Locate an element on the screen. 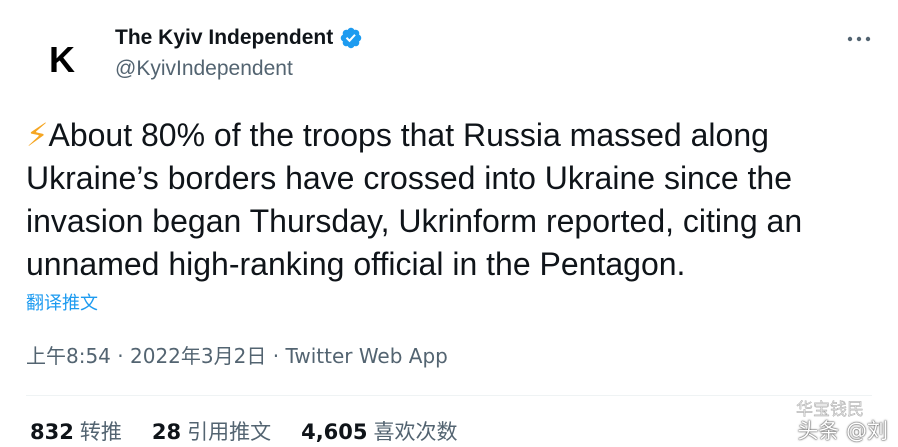  verified-badge-icon is located at coordinates (351, 38).